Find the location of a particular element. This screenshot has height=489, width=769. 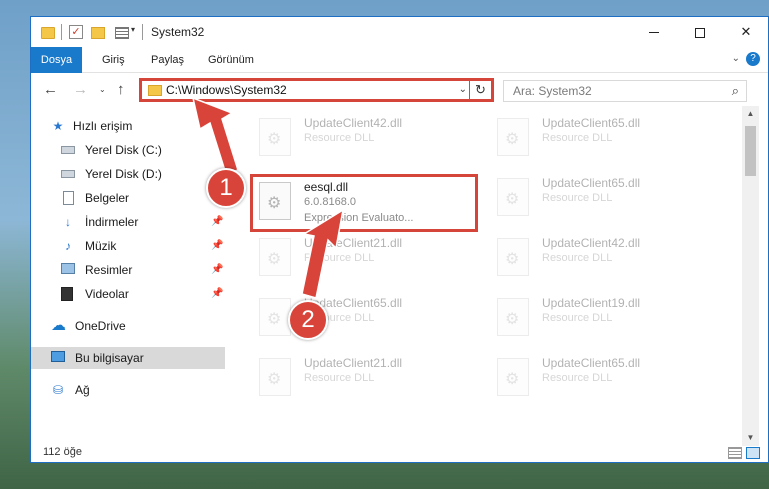

sidebar-item-videos: Videolar 📌 is located at coordinates (128, 294).